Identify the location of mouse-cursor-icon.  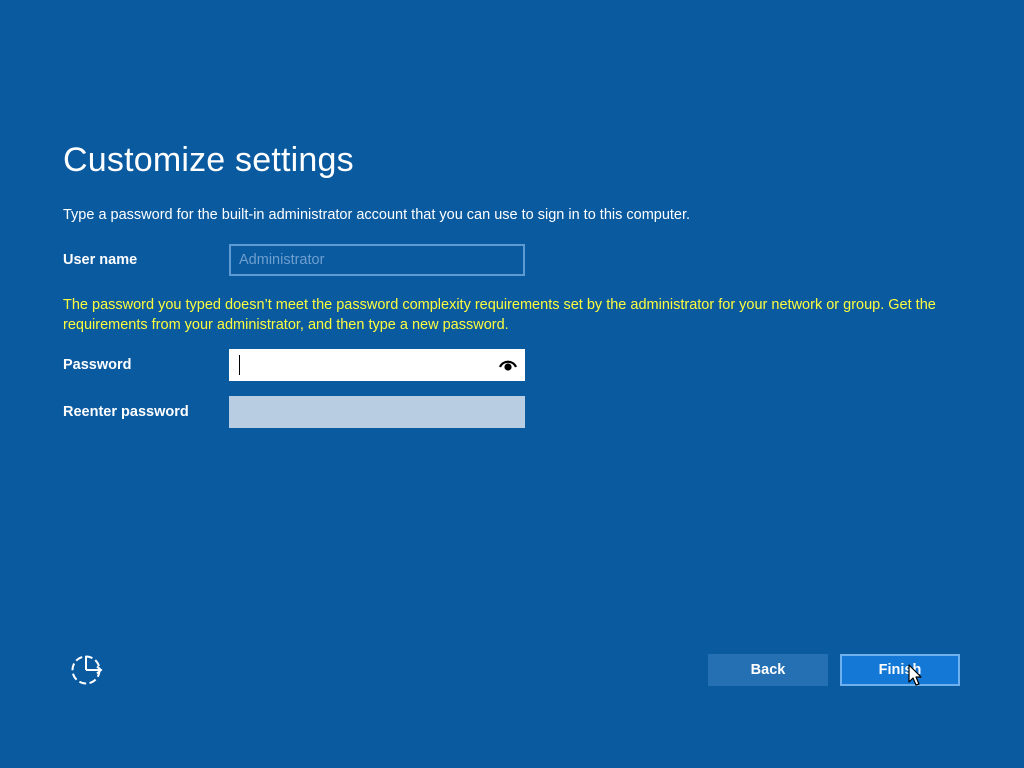
(915, 675).